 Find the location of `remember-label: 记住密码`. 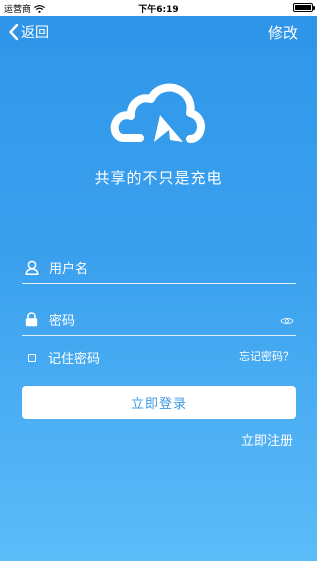

remember-label: 记住密码 is located at coordinates (74, 359).